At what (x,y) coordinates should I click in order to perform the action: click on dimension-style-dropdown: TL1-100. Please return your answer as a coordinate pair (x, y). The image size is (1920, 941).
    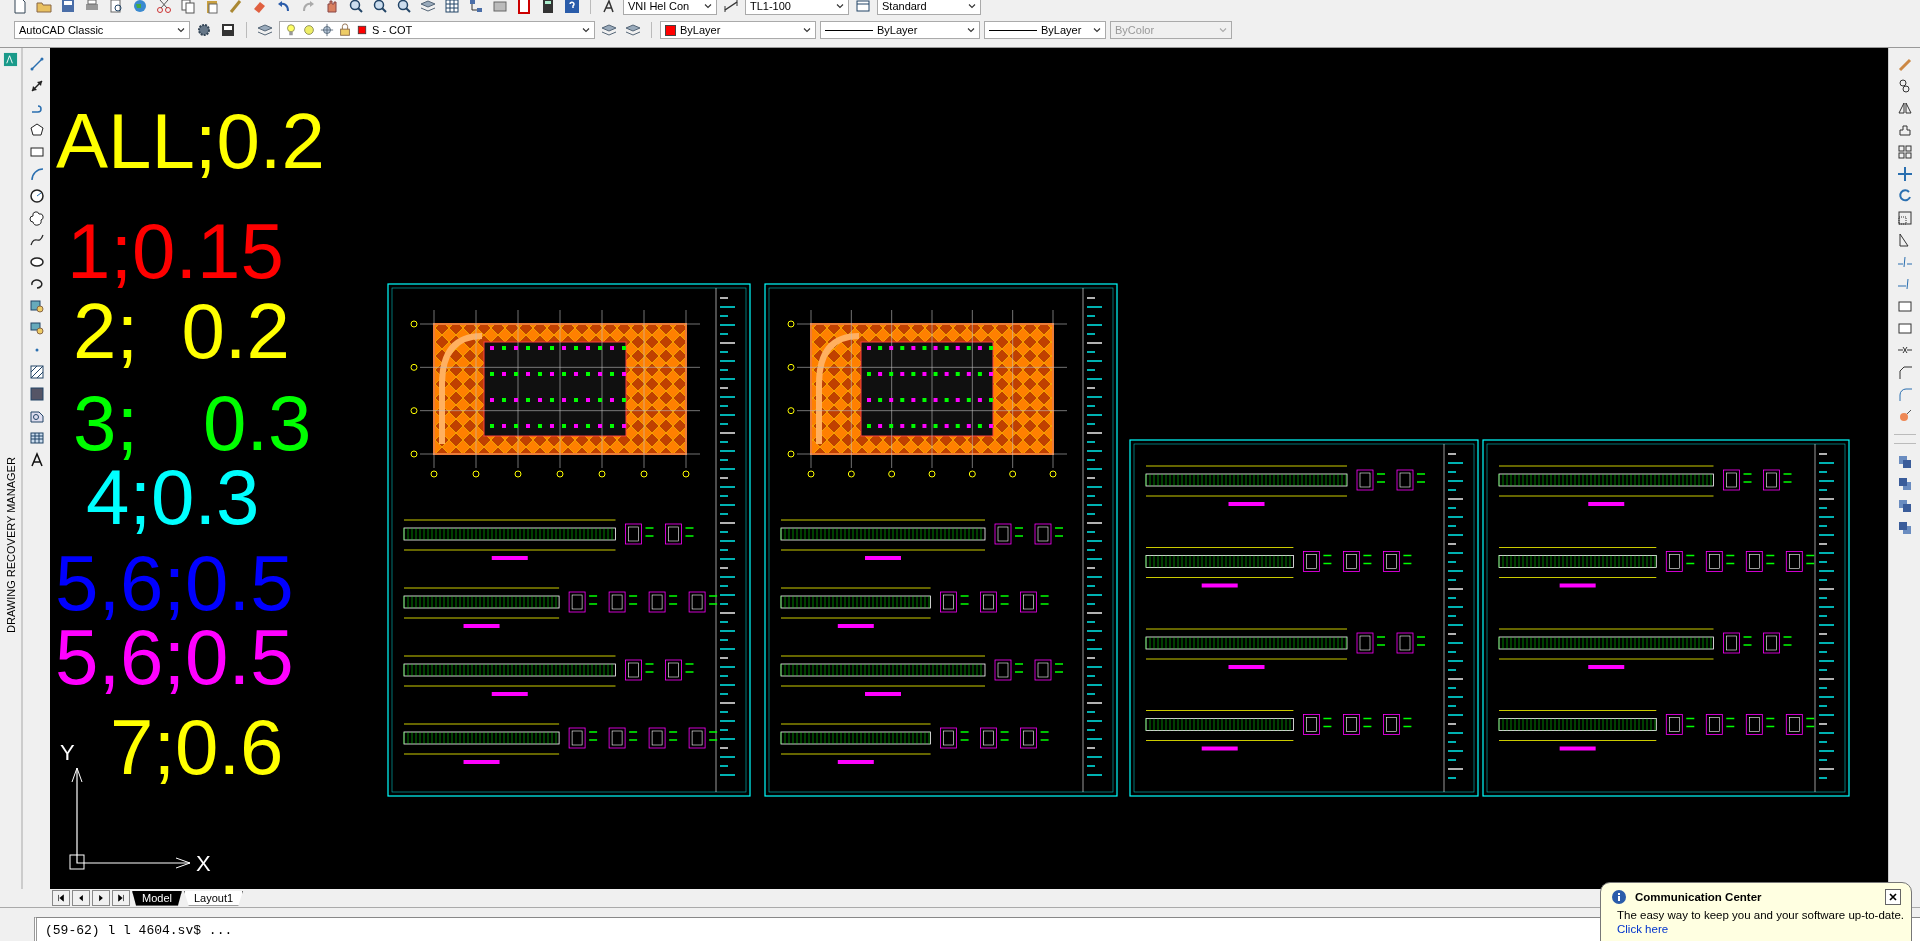
    Looking at the image, I should click on (797, 7).